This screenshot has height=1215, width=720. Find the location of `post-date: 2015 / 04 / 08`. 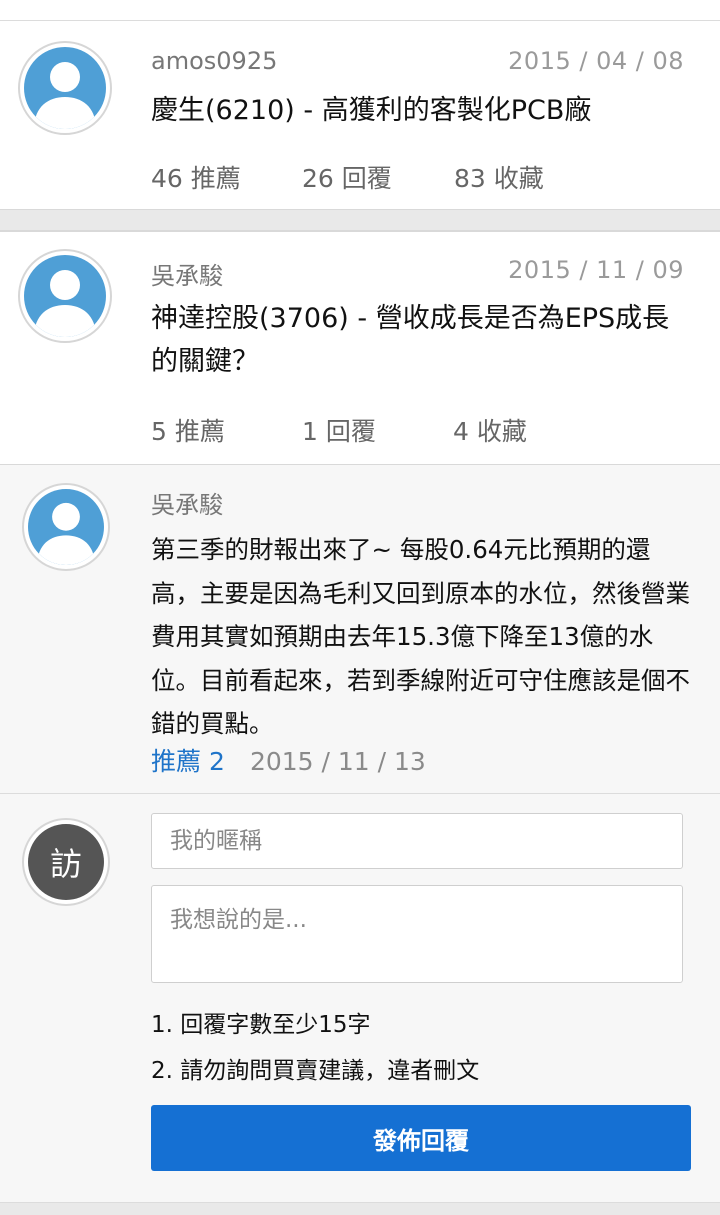

post-date: 2015 / 04 / 08 is located at coordinates (596, 61).